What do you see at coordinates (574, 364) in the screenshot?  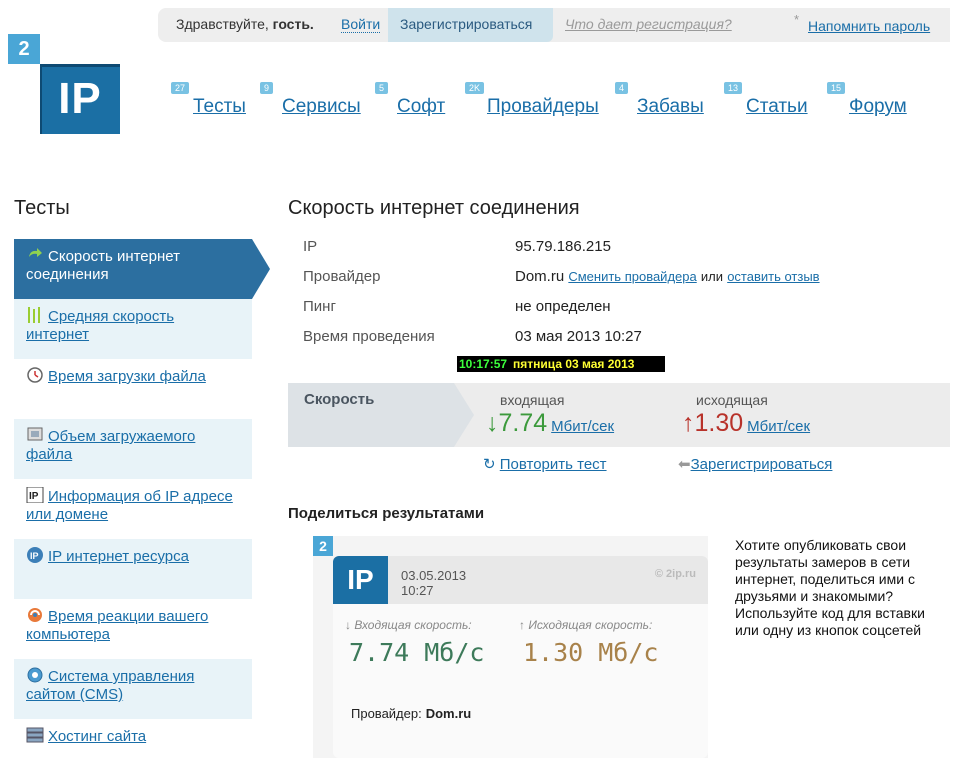 I see `clock-date: пятница 03 мая 2013` at bounding box center [574, 364].